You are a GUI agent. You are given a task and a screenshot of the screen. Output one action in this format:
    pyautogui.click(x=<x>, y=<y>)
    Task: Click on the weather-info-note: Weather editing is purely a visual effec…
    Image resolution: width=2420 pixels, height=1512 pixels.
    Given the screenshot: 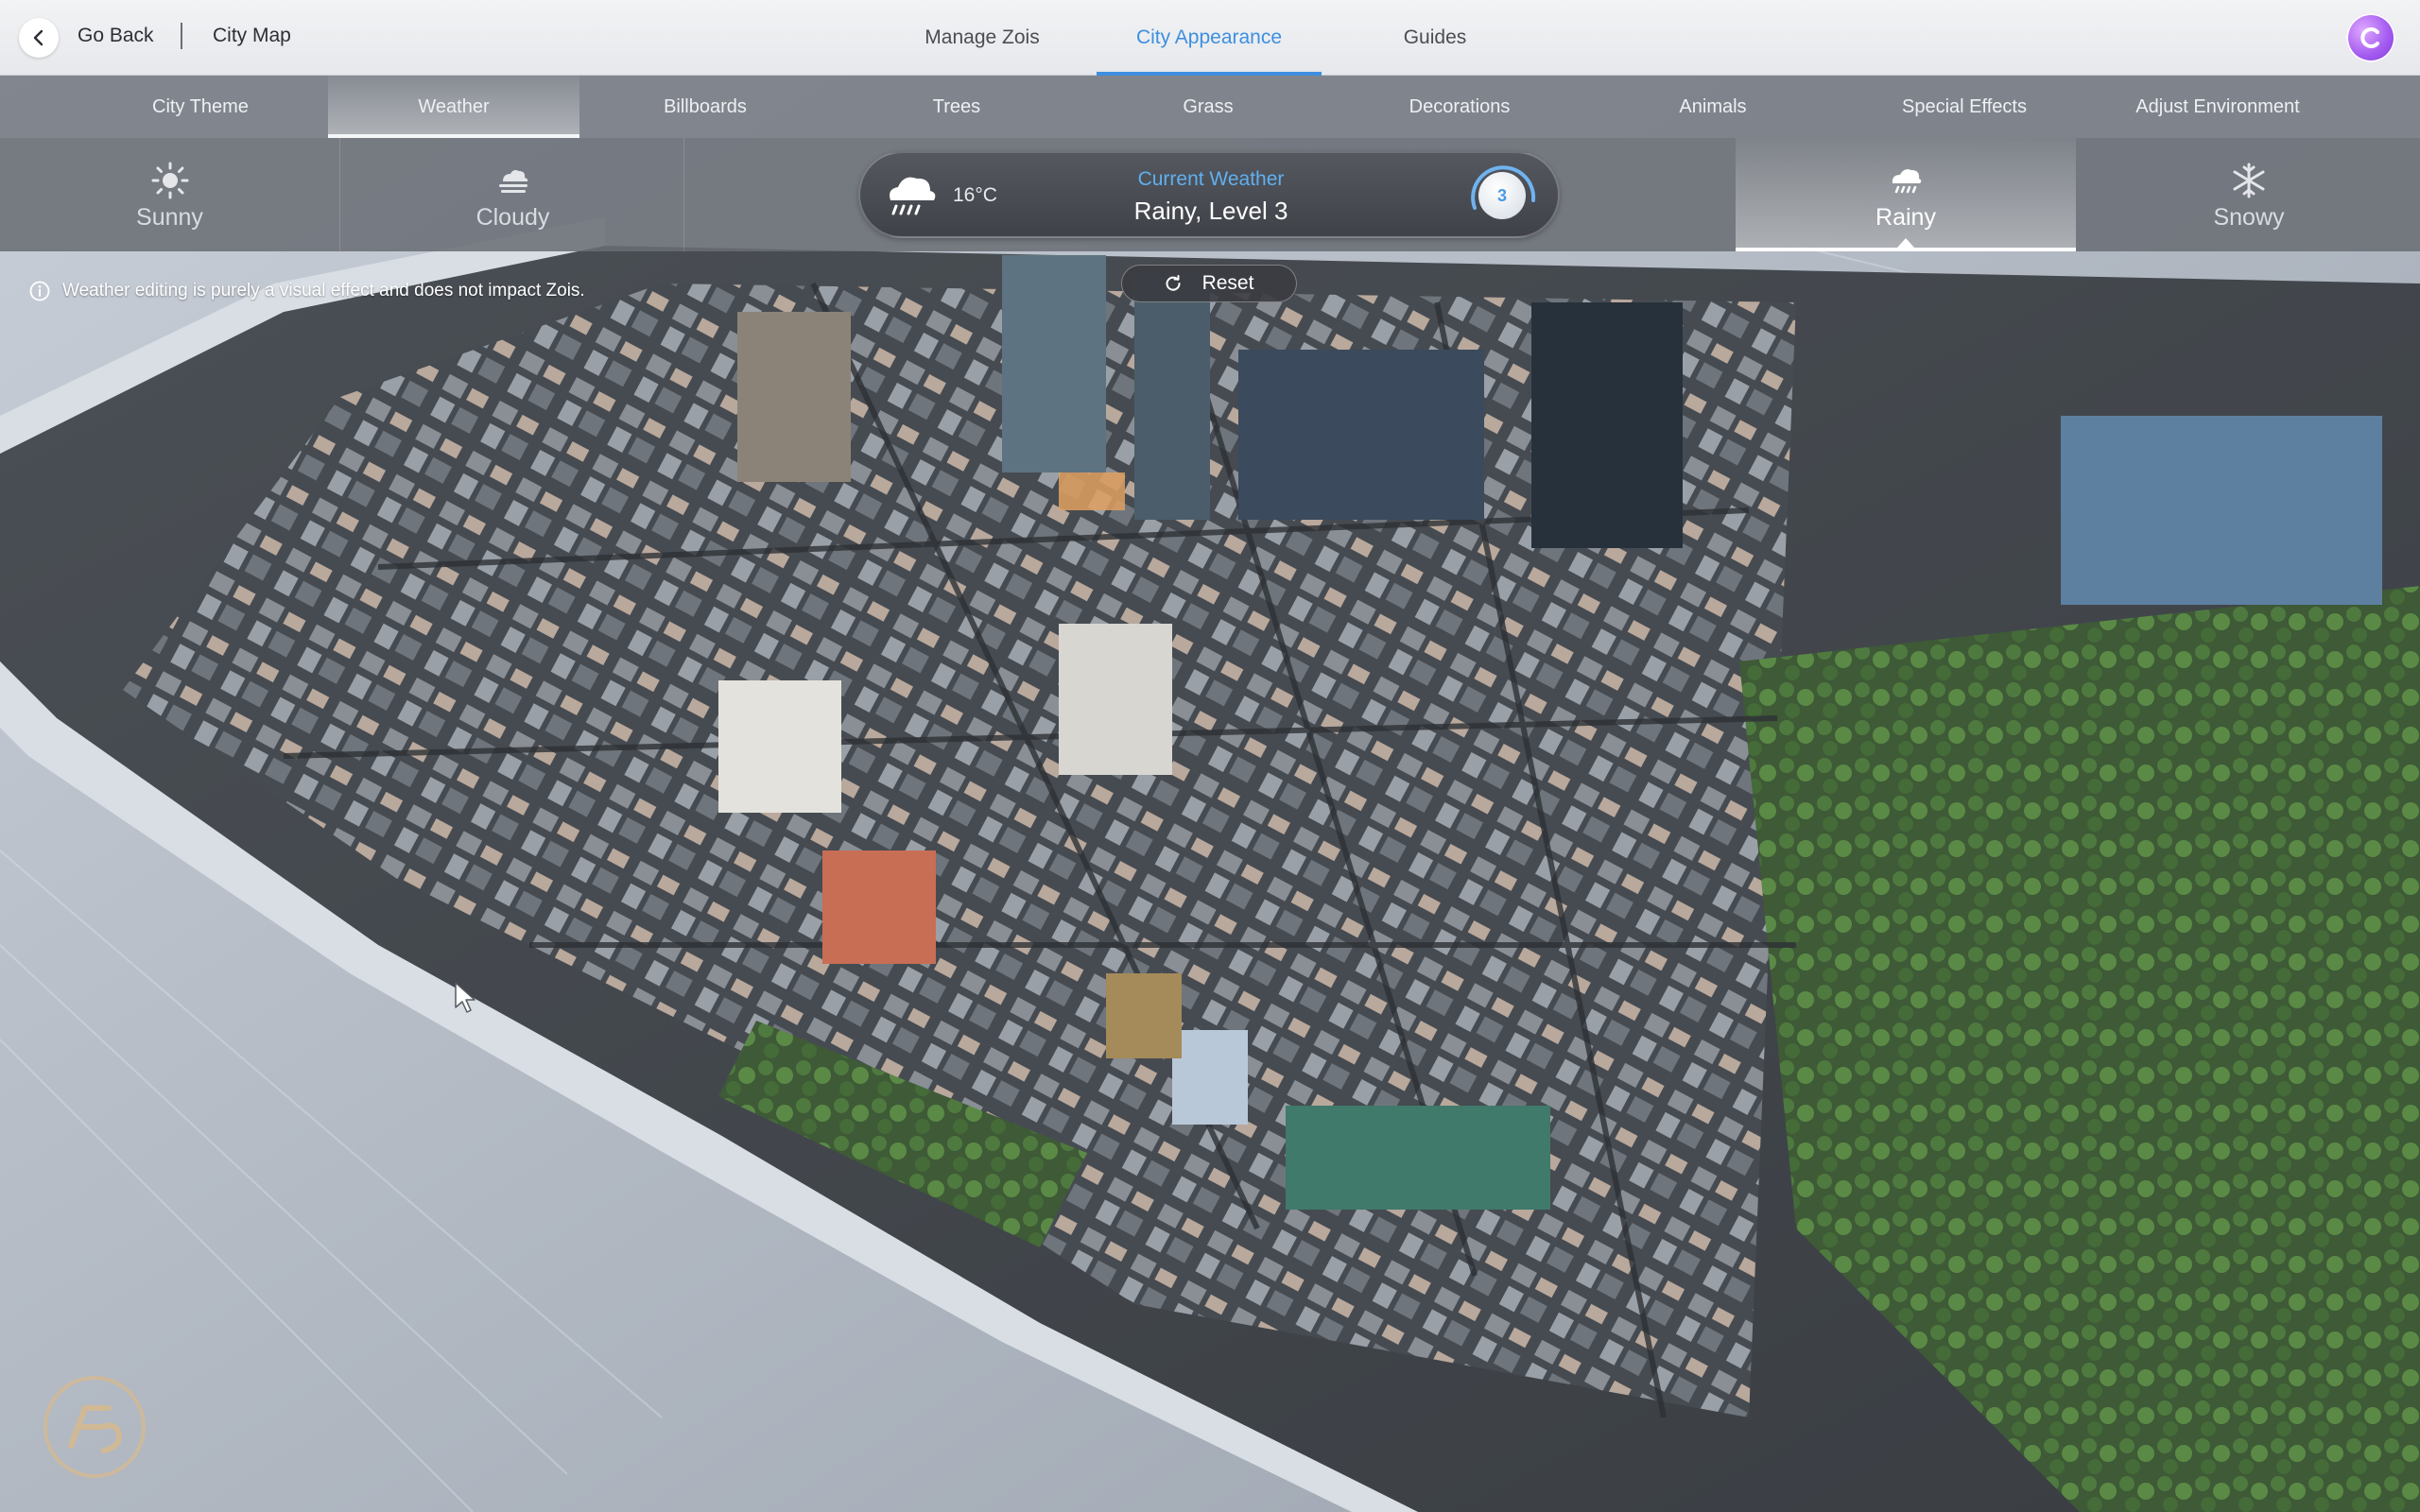 What is the action you would take?
    pyautogui.click(x=306, y=291)
    